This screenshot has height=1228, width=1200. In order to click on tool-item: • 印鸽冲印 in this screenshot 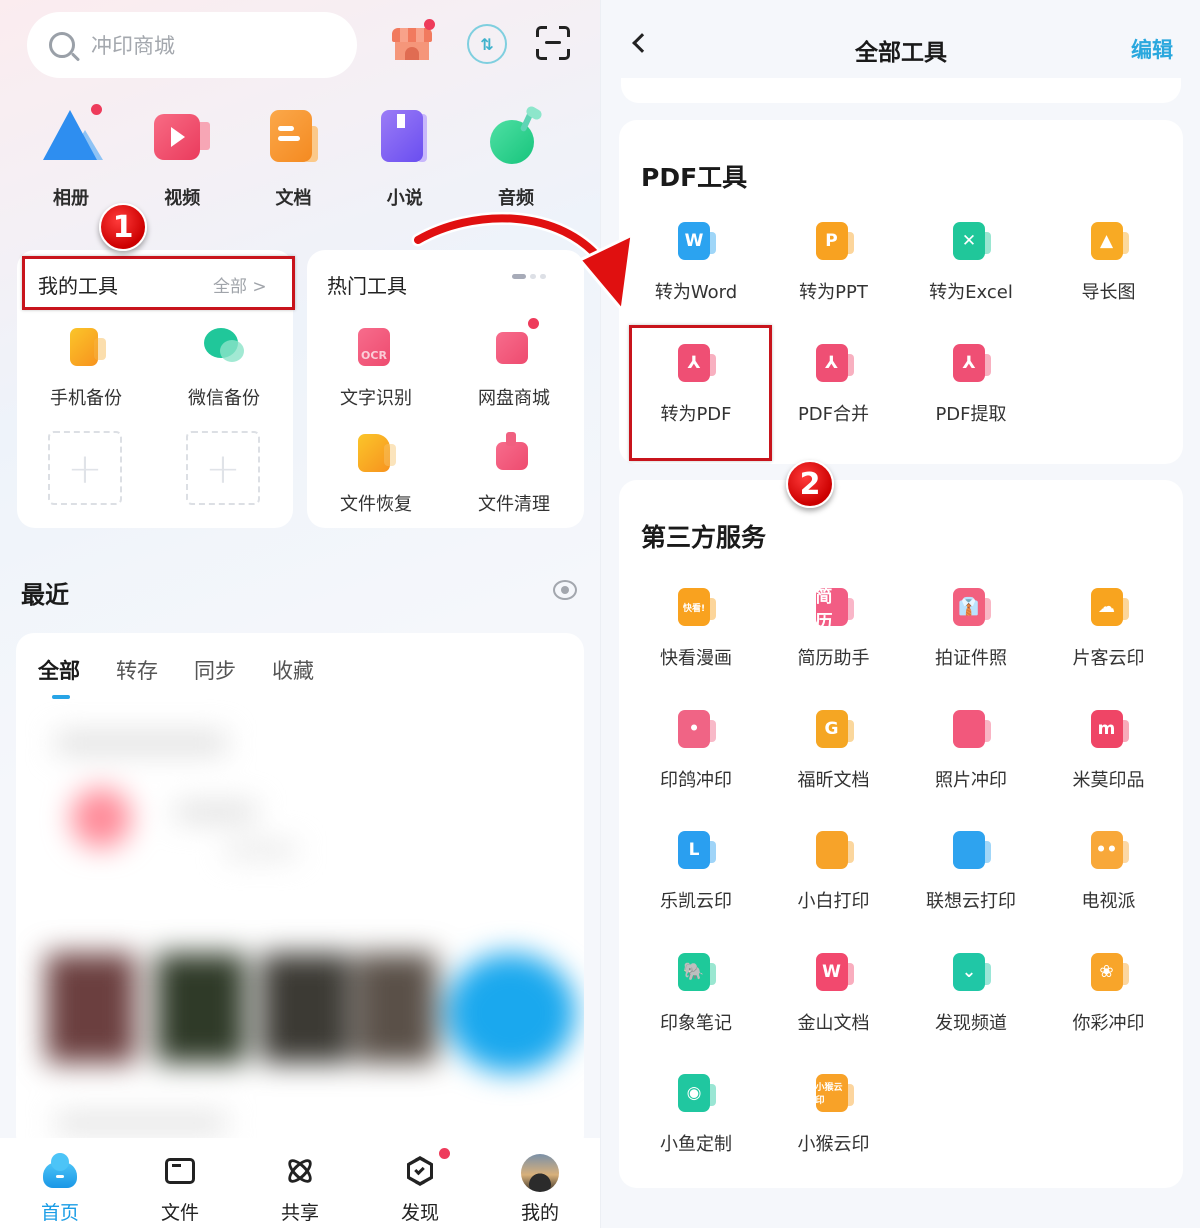, I will do `click(696, 750)`.